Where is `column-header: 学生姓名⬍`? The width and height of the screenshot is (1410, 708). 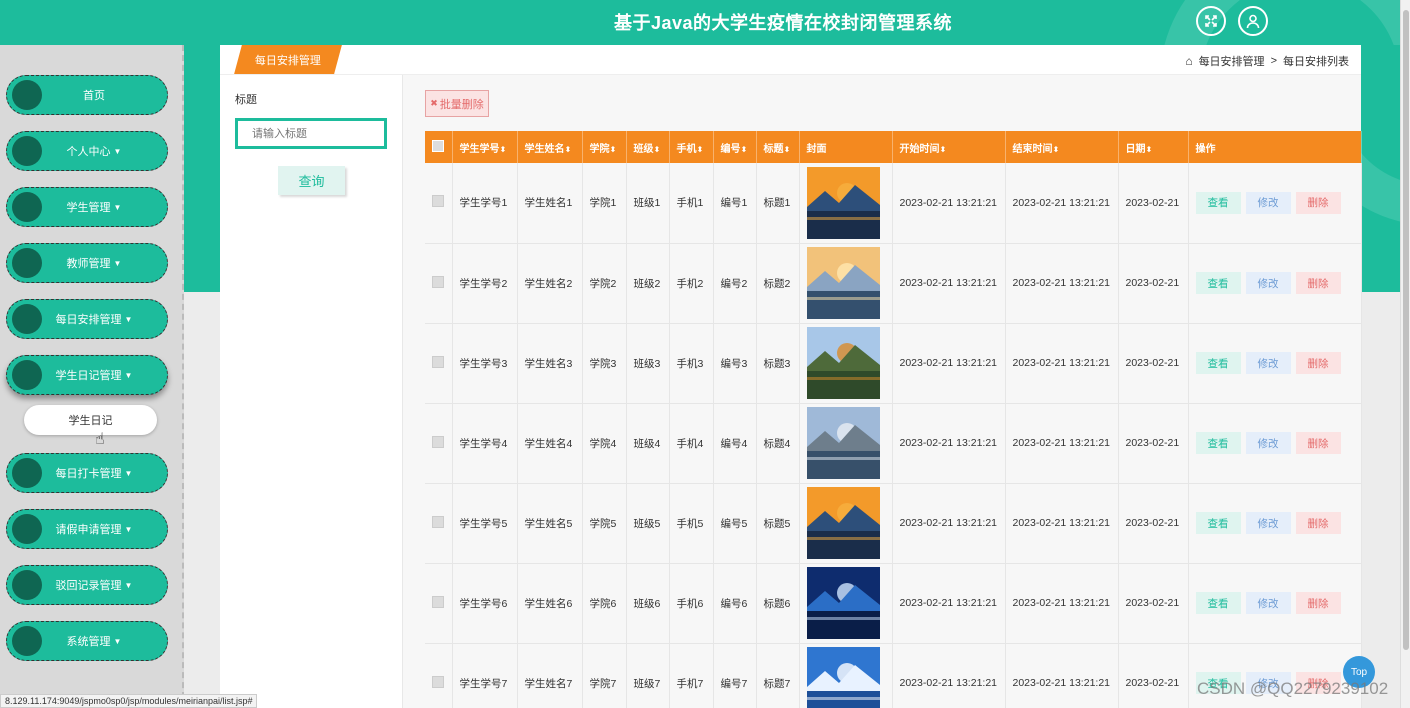
column-header: 学生姓名⬍ is located at coordinates (550, 147).